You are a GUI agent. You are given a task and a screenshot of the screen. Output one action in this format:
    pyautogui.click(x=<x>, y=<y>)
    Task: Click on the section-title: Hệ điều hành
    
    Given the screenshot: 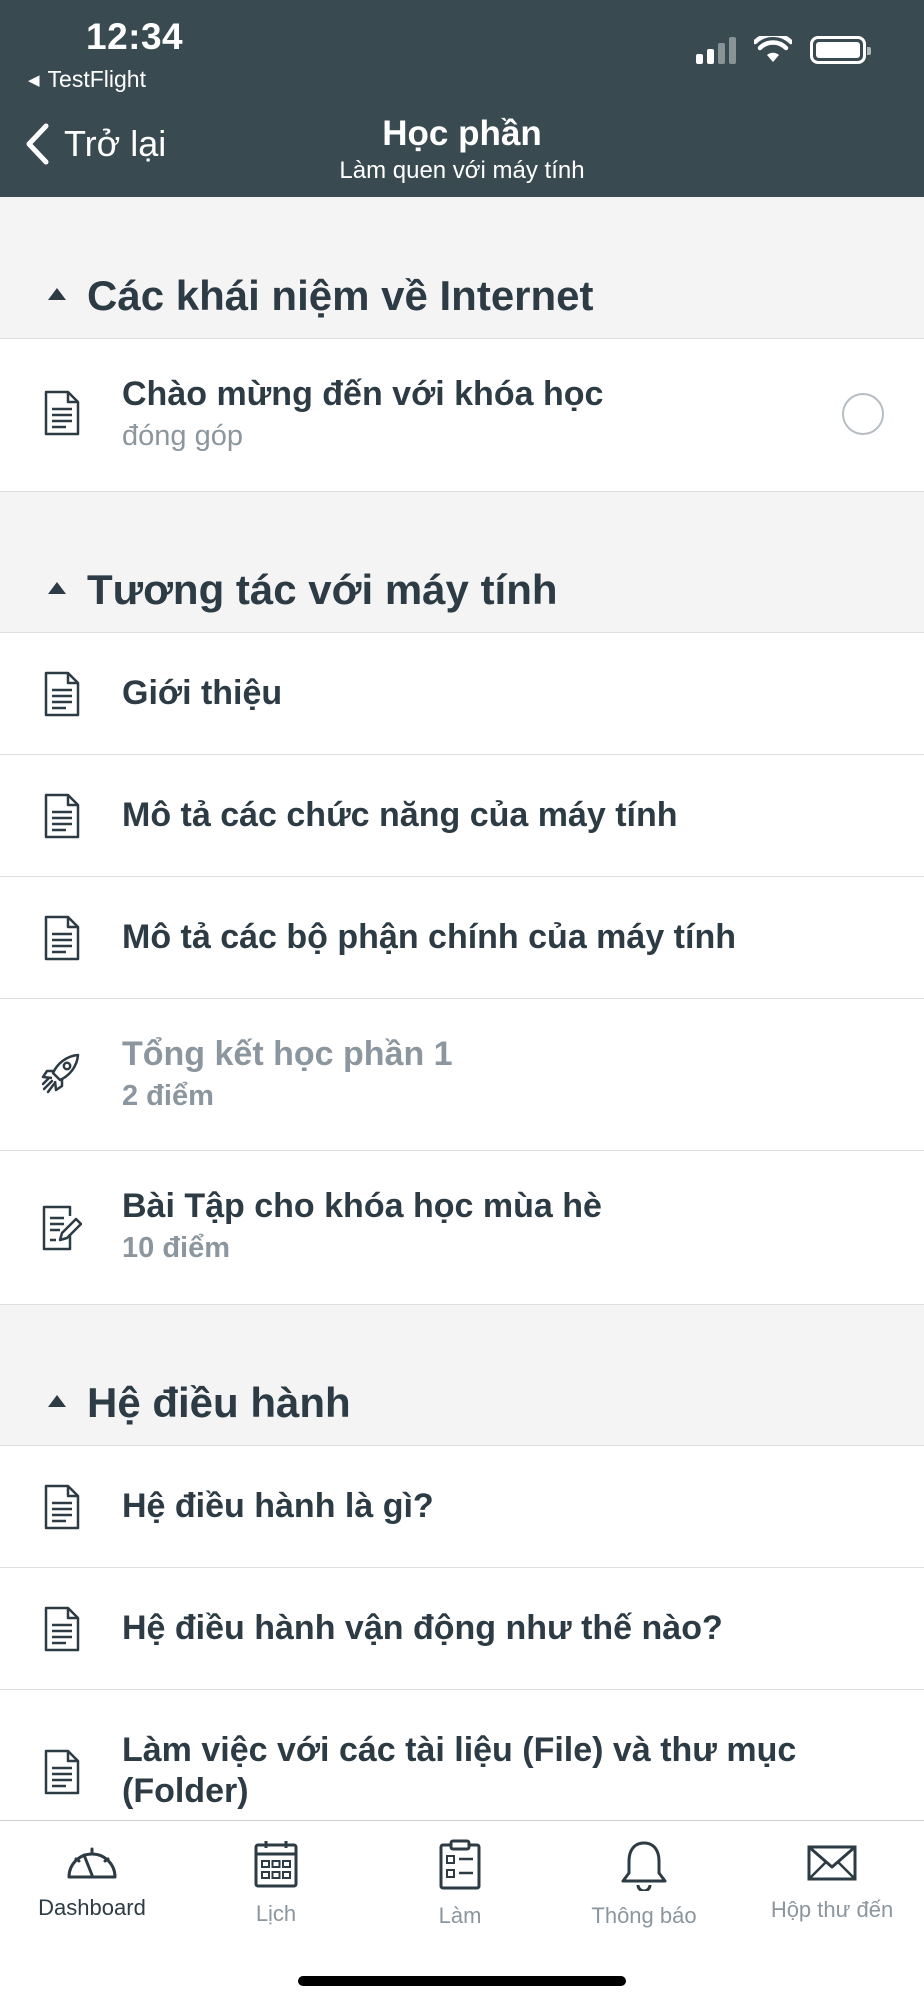 What is the action you would take?
    pyautogui.click(x=219, y=1402)
    